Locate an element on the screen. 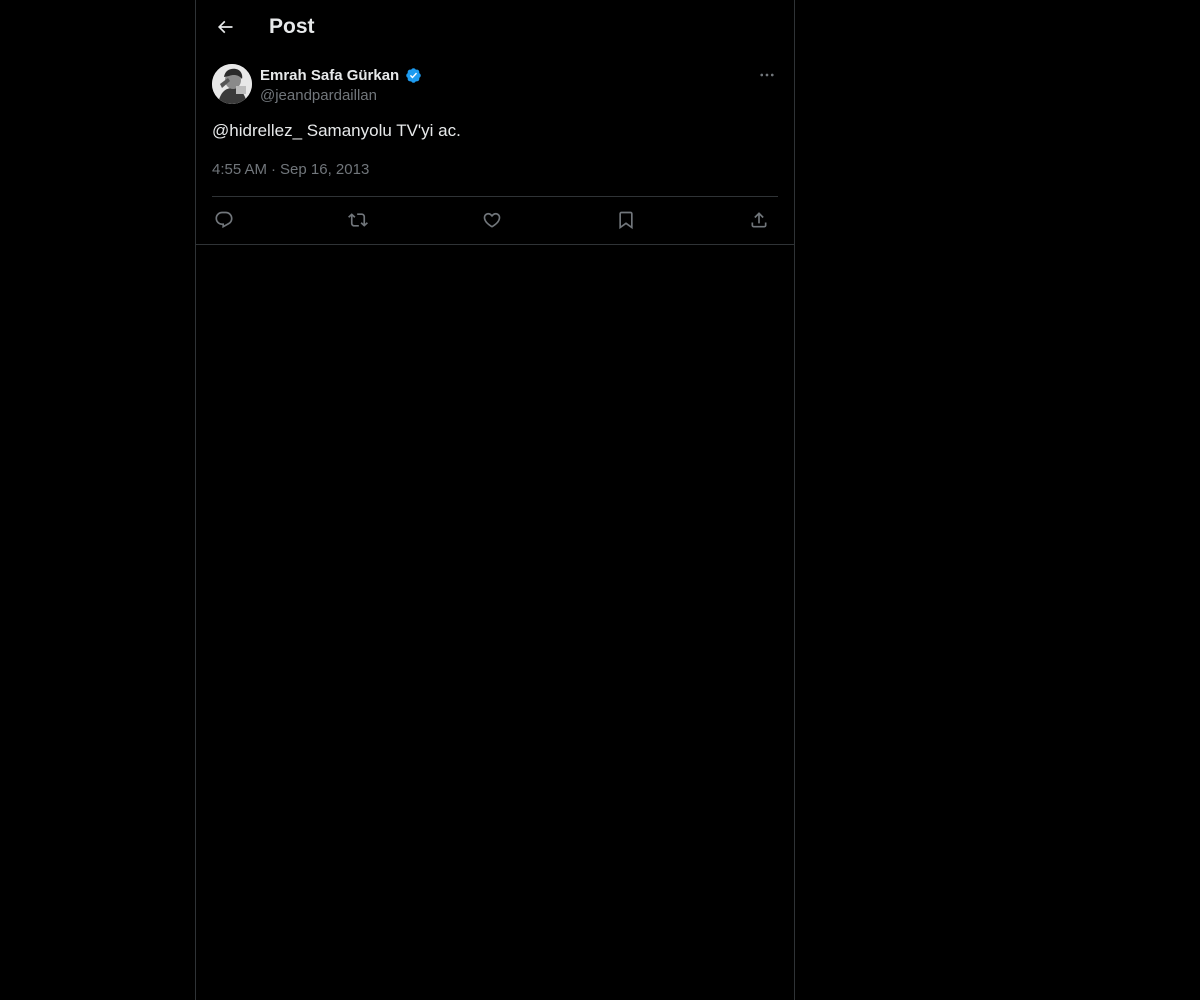  post-time: 4:55 AM is located at coordinates (239, 169).